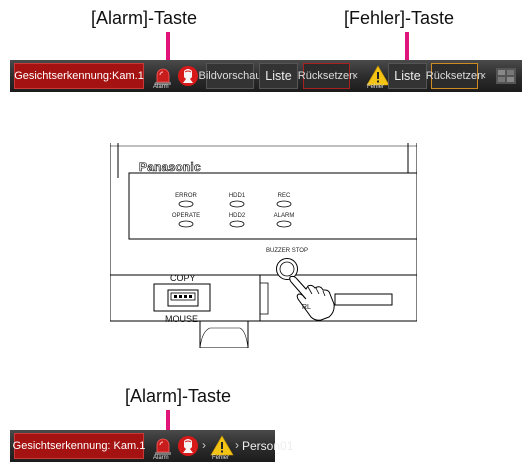 The width and height of the screenshot is (522, 467). What do you see at coordinates (399, 18) in the screenshot?
I see `error-button-callout: [Fehler]-Taste` at bounding box center [399, 18].